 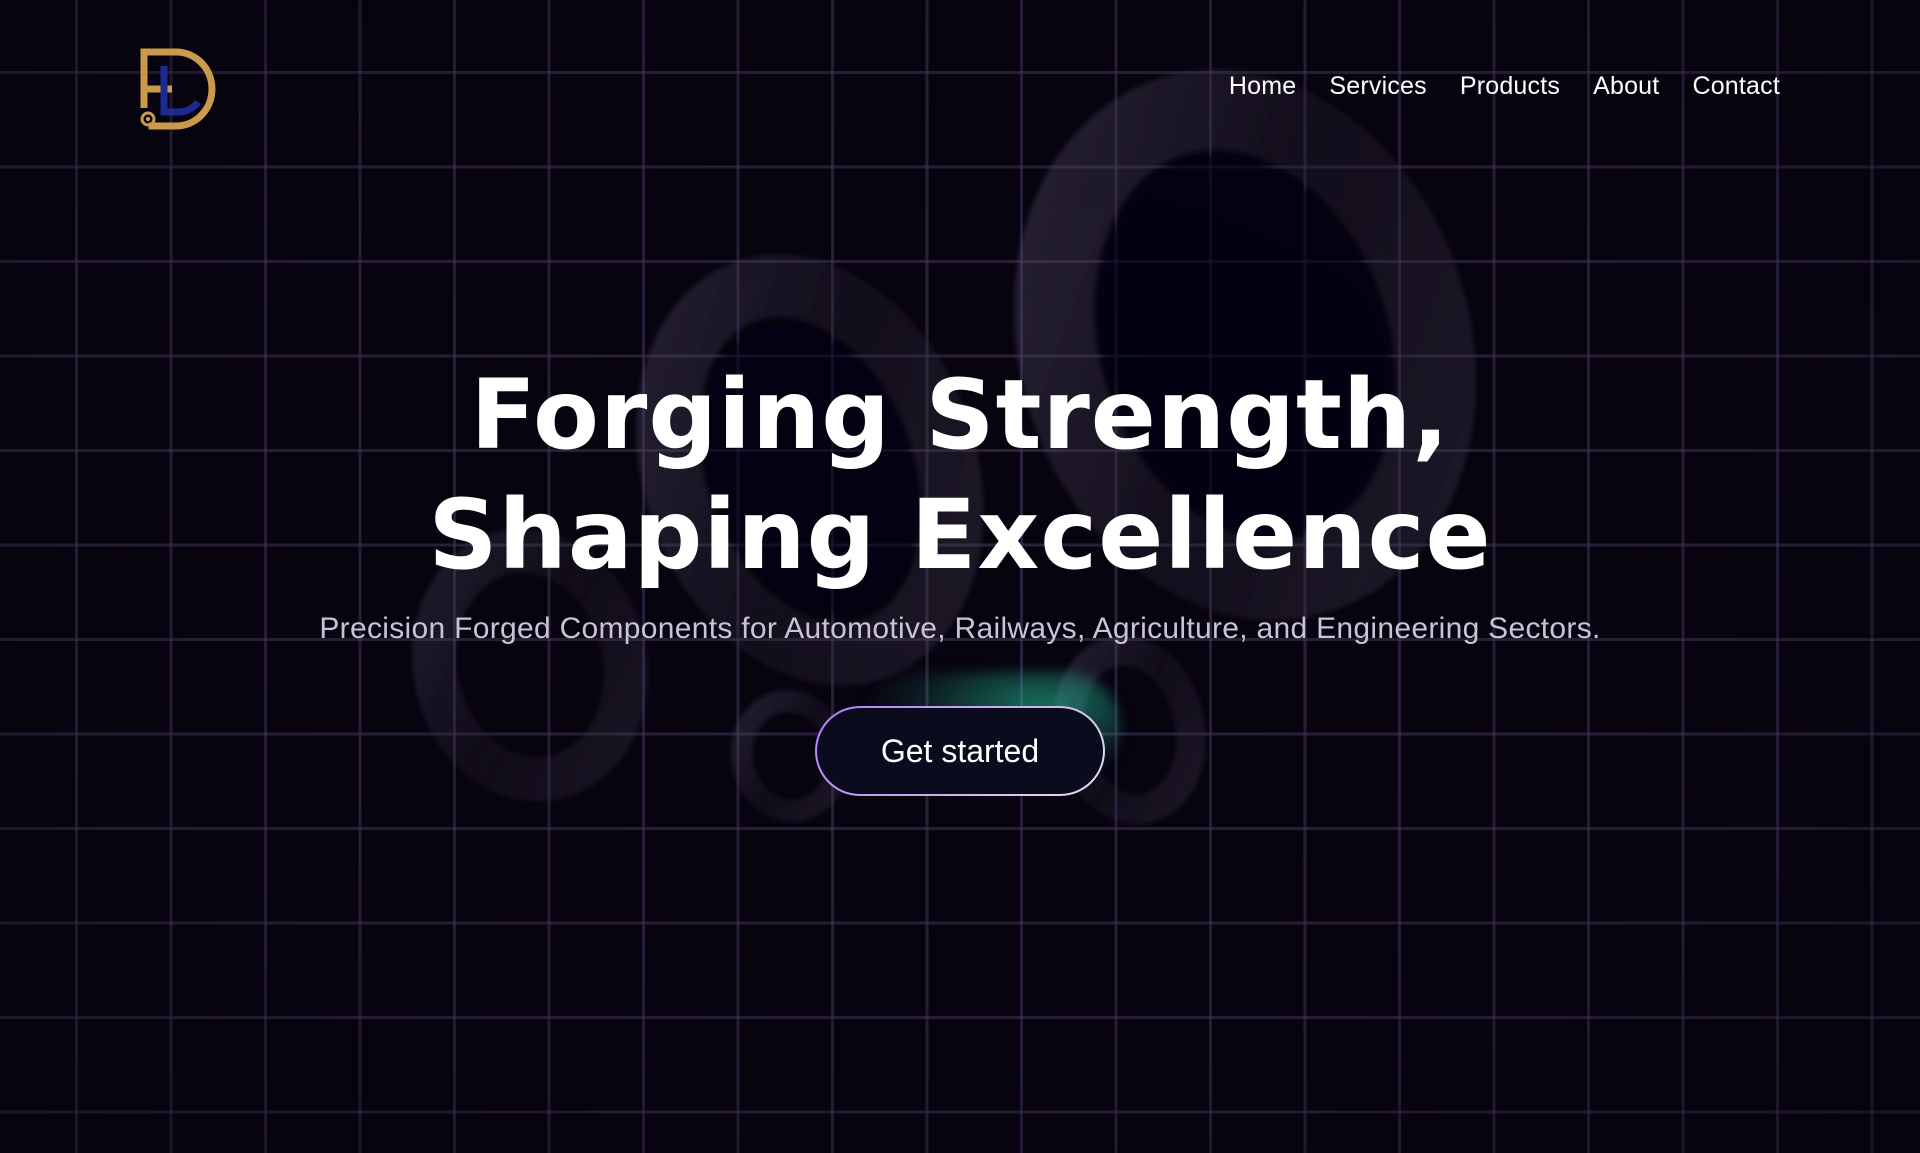 I want to click on df-monogram-logo-icon, so click(x=181, y=89).